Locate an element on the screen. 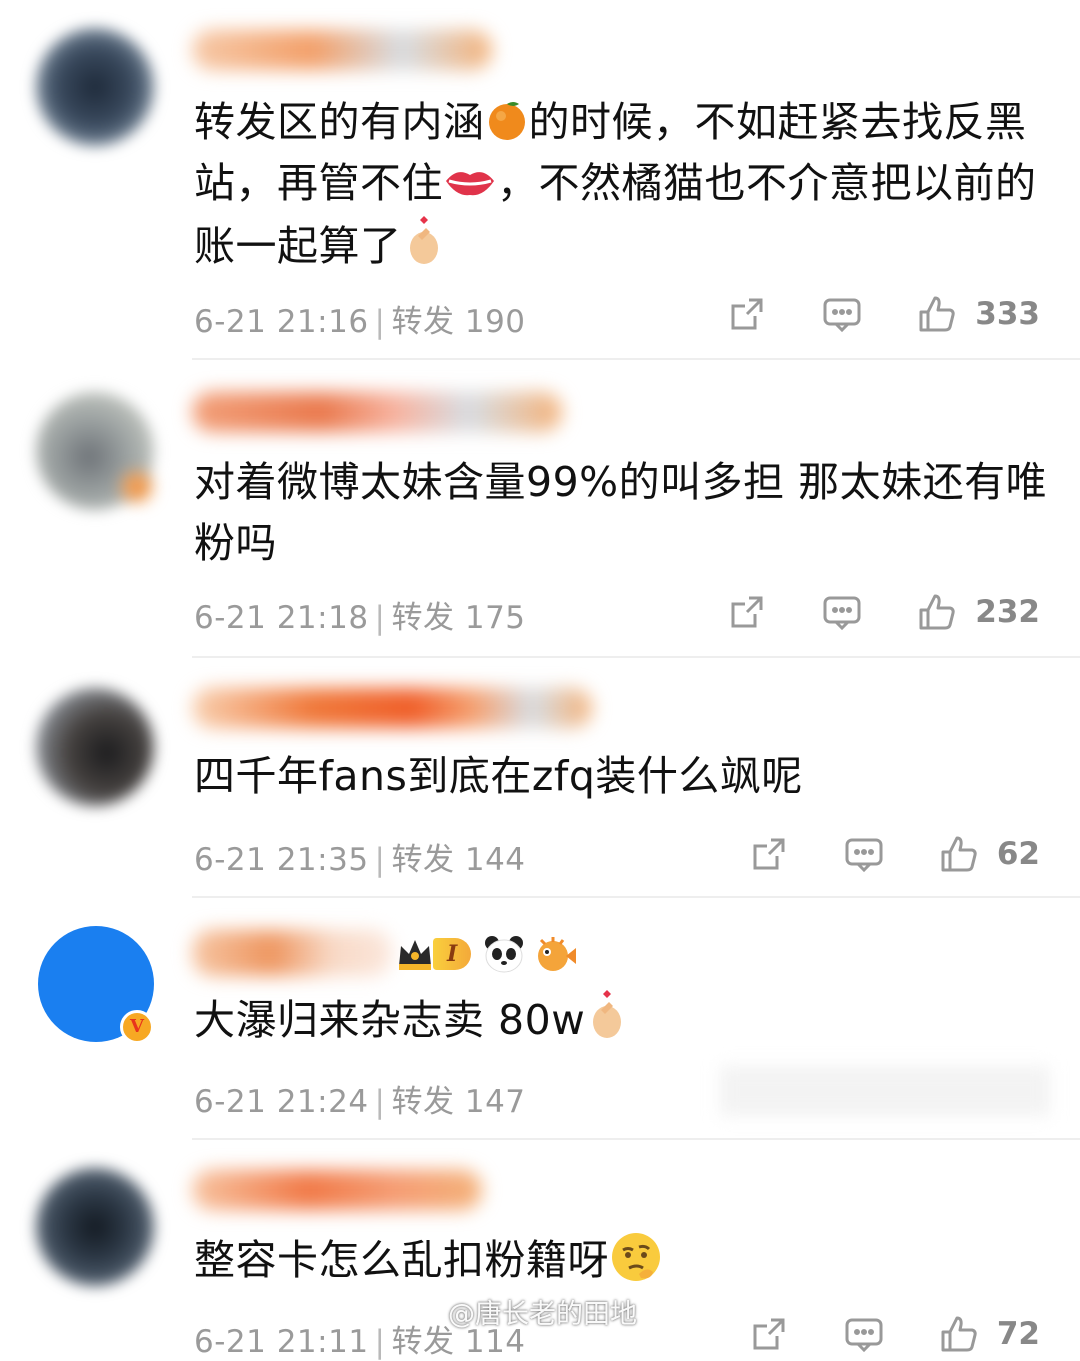 Image resolution: width=1080 pixels, height=1361 pixels. repost-count: 175 is located at coordinates (495, 618).